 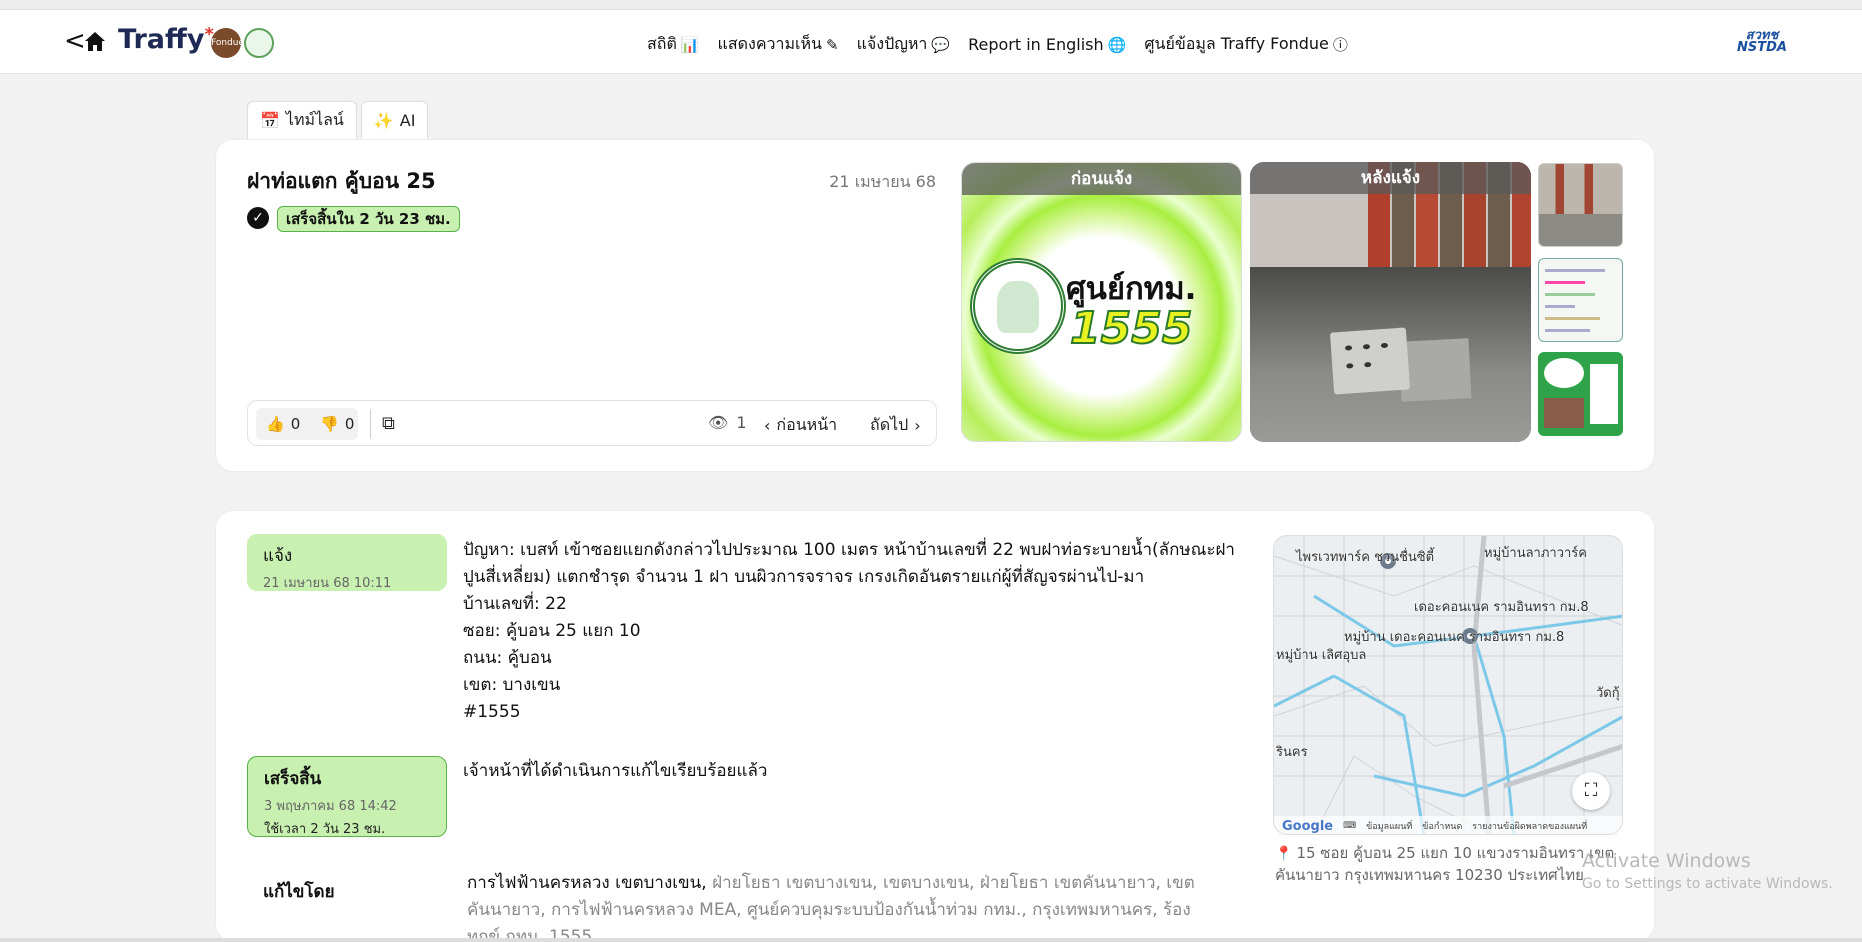 What do you see at coordinates (293, 779) in the screenshot?
I see `done-label: เสร็จสิ้น` at bounding box center [293, 779].